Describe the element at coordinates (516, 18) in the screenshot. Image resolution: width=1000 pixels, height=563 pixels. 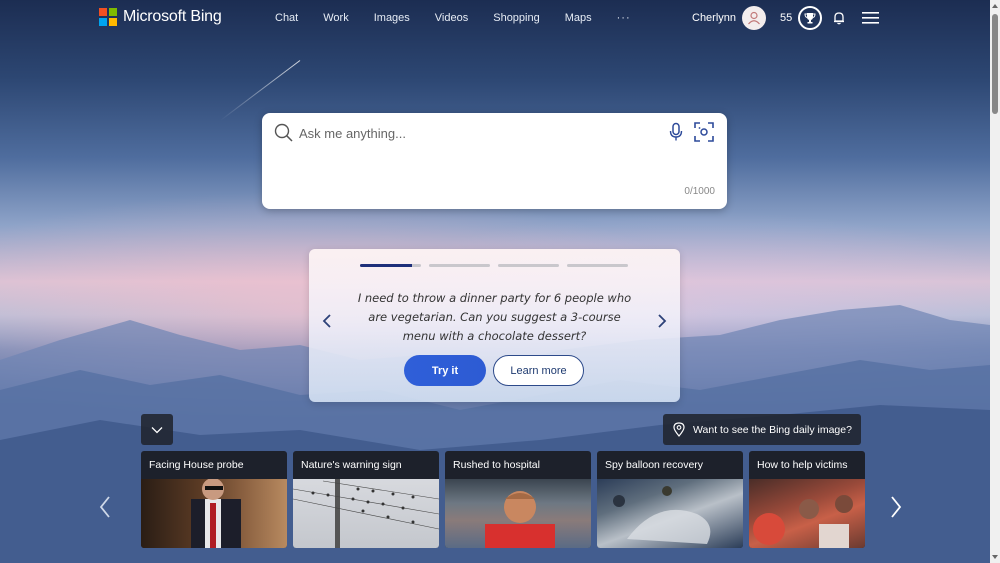
I see `nav-shopping: Shopping` at that location.